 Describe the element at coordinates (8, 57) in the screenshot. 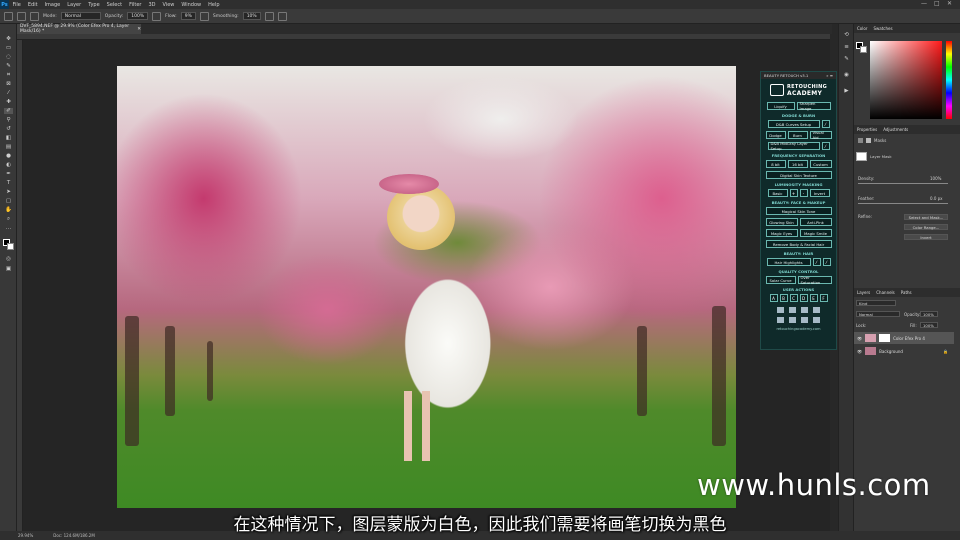

I see `lasso-tool-icon: ◌` at that location.